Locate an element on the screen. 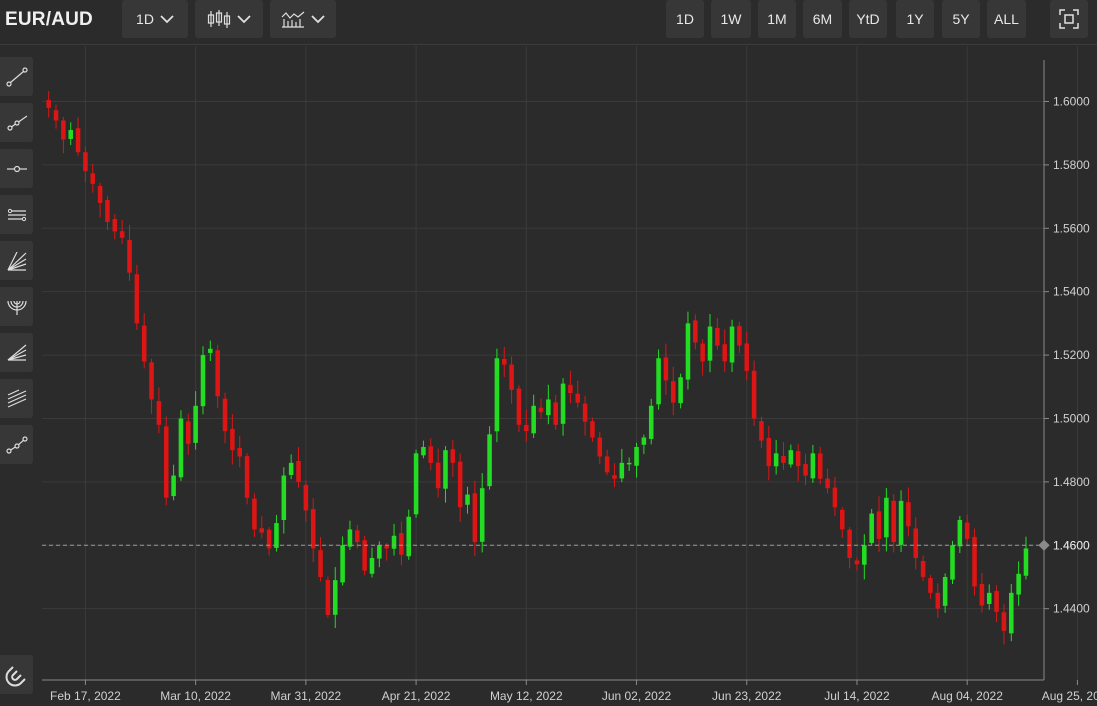  fan-icon is located at coordinates (16, 261).